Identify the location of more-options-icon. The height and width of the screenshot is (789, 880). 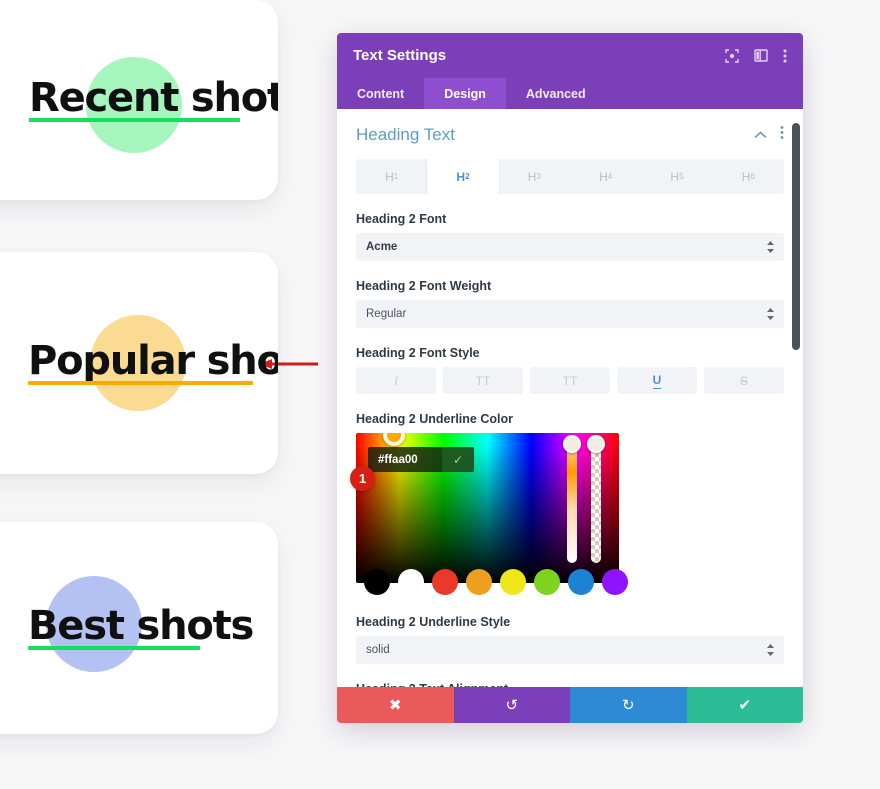
(785, 56).